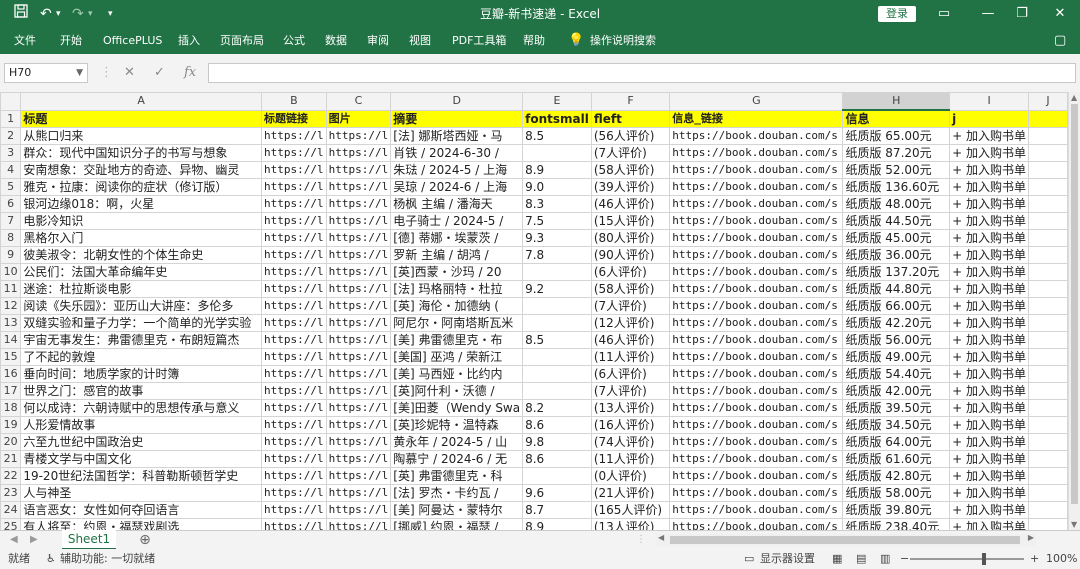 This screenshot has height=569, width=1080. I want to click on column-header: C, so click(358, 101).